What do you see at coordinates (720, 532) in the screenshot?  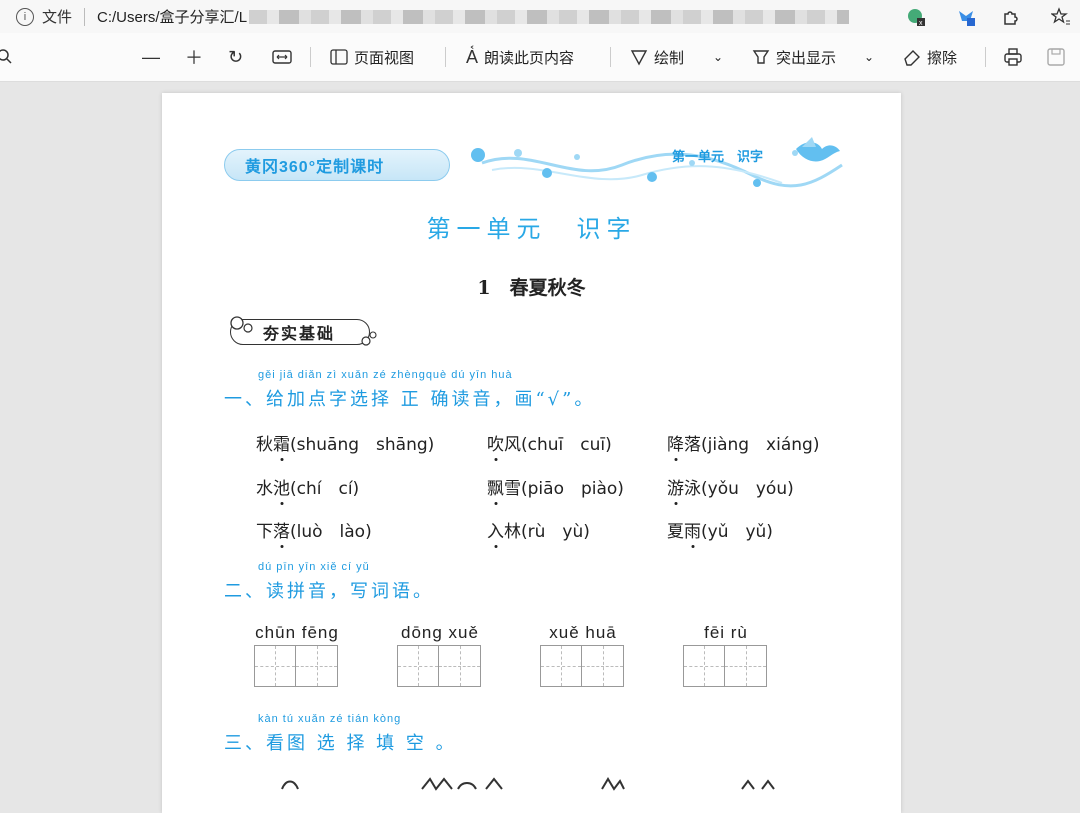 I see `q1-item: 夏雨(yǔ yǔ)` at bounding box center [720, 532].